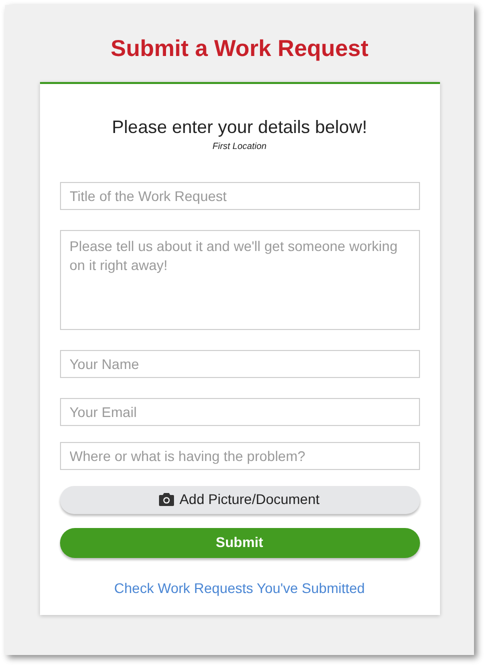  Describe the element at coordinates (239, 48) in the screenshot. I see `page-title: Submit a Work Request` at that location.